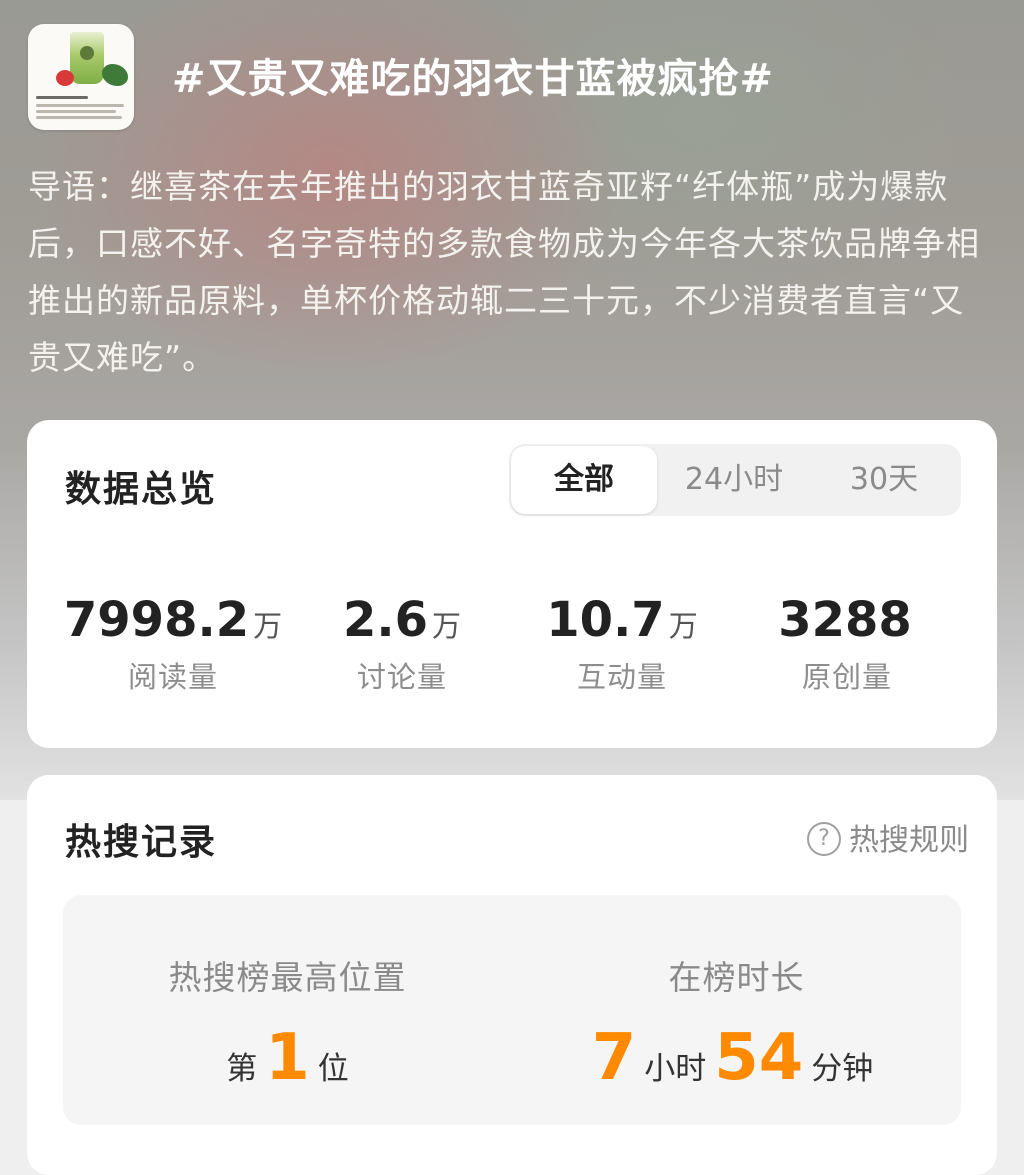  Describe the element at coordinates (884, 480) in the screenshot. I see `tab-30d: 30天` at that location.